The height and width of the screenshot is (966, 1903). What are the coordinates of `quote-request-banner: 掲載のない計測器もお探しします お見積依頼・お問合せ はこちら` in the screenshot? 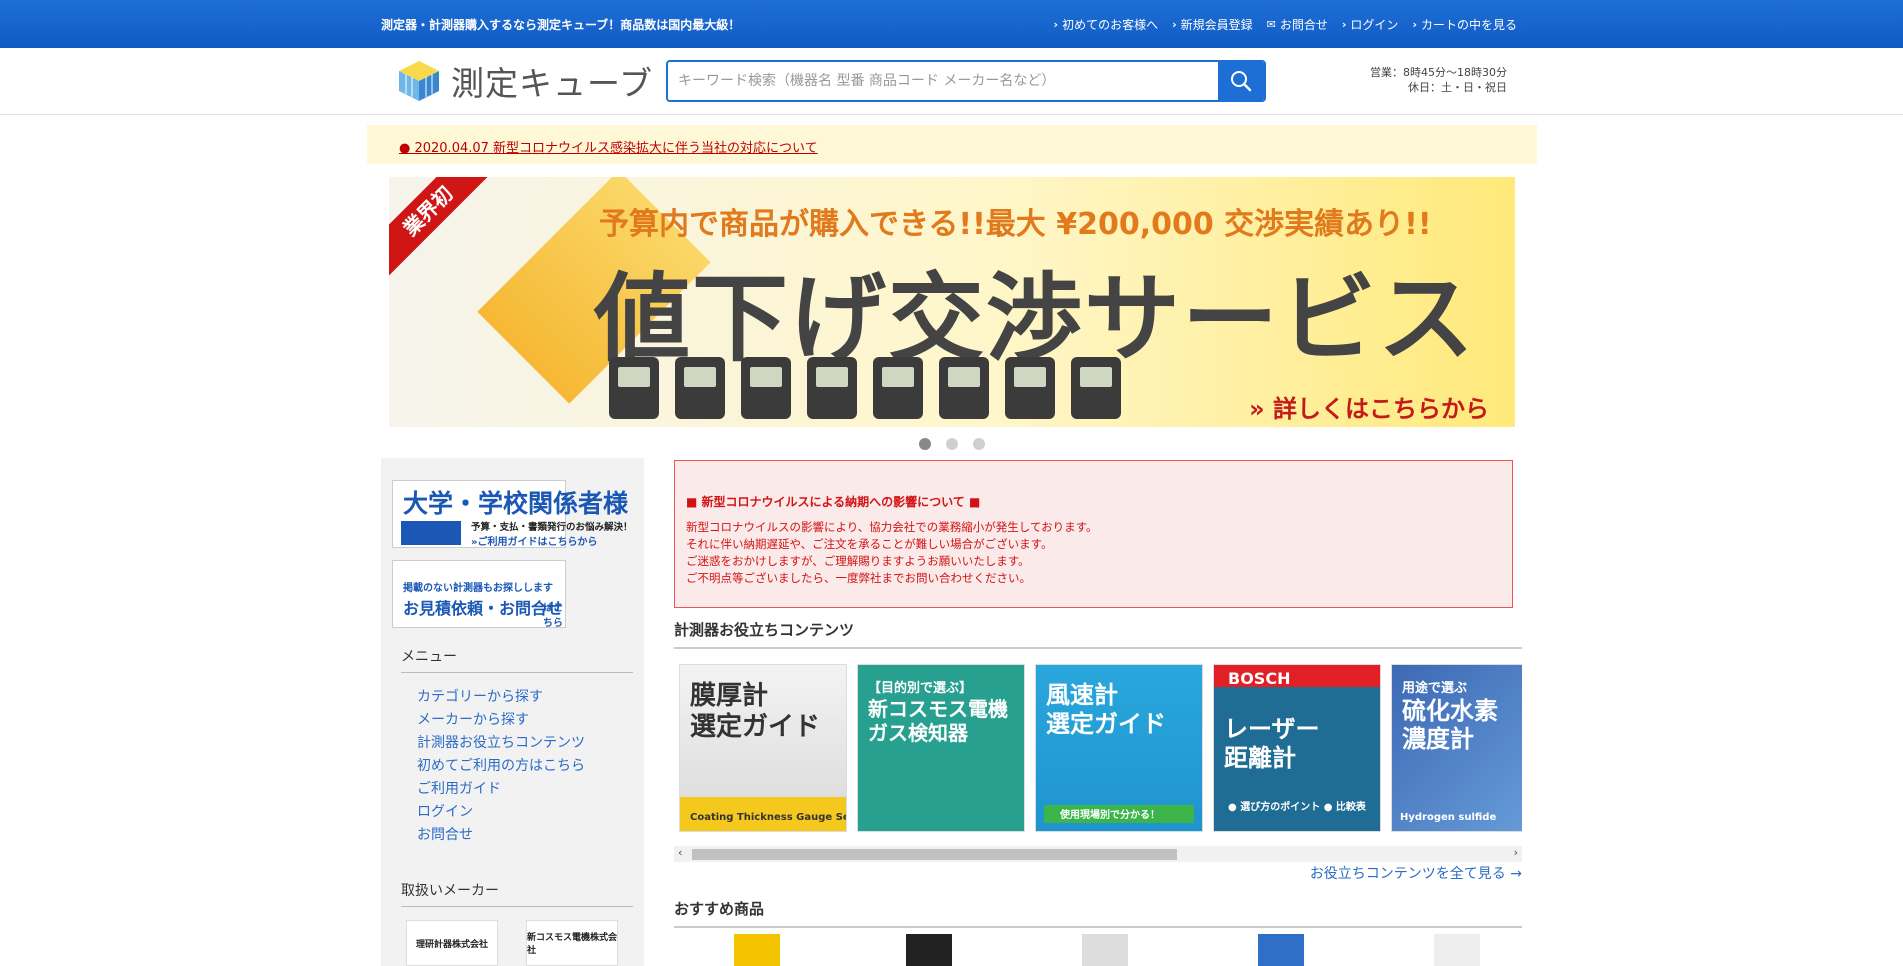 It's located at (479, 594).